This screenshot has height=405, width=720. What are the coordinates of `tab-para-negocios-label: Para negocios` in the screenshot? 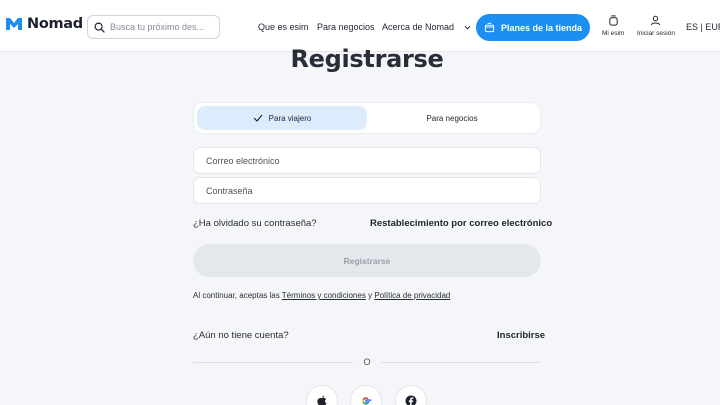 It's located at (452, 118).